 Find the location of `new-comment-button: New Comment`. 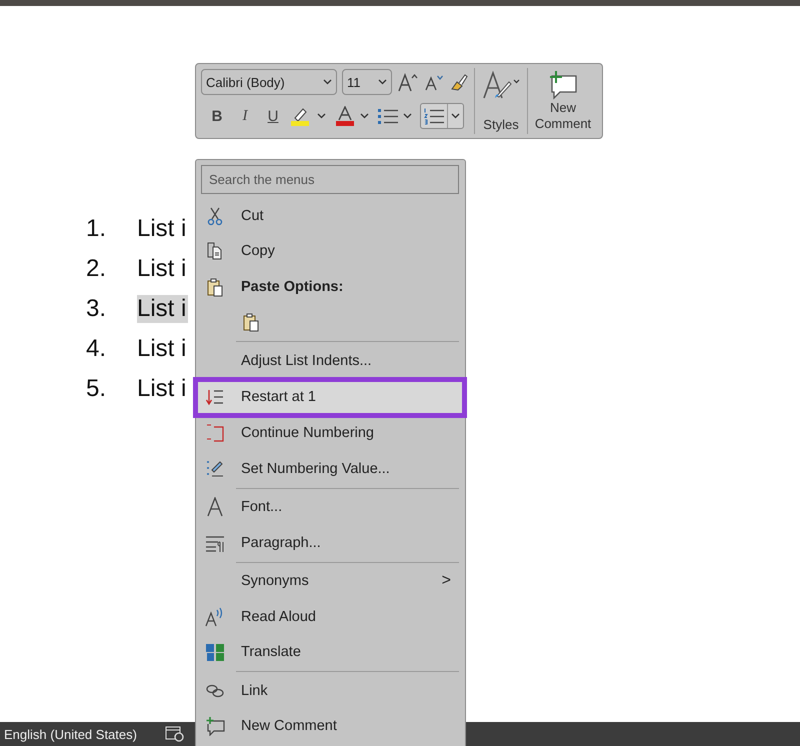

new-comment-button: New Comment is located at coordinates (563, 101).